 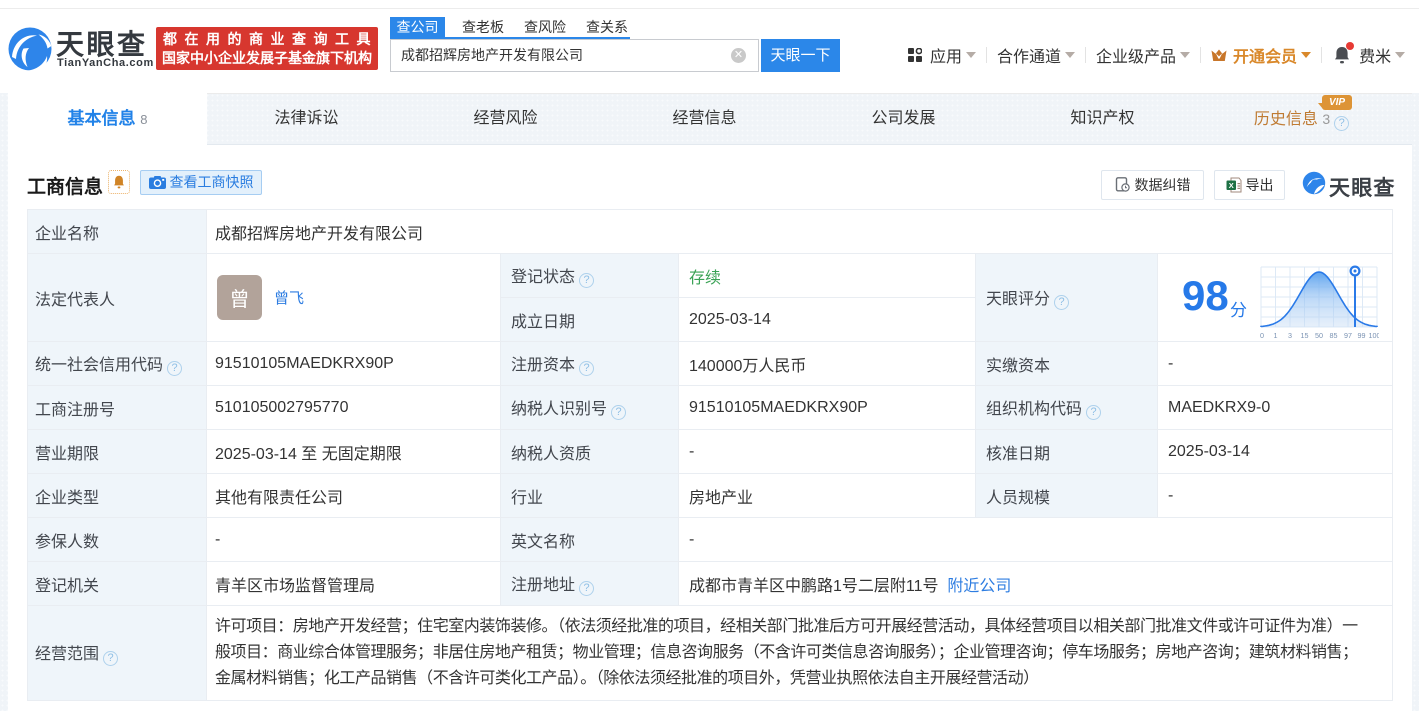 What do you see at coordinates (1276, 335) in the screenshot?
I see `svg-text: 1` at bounding box center [1276, 335].